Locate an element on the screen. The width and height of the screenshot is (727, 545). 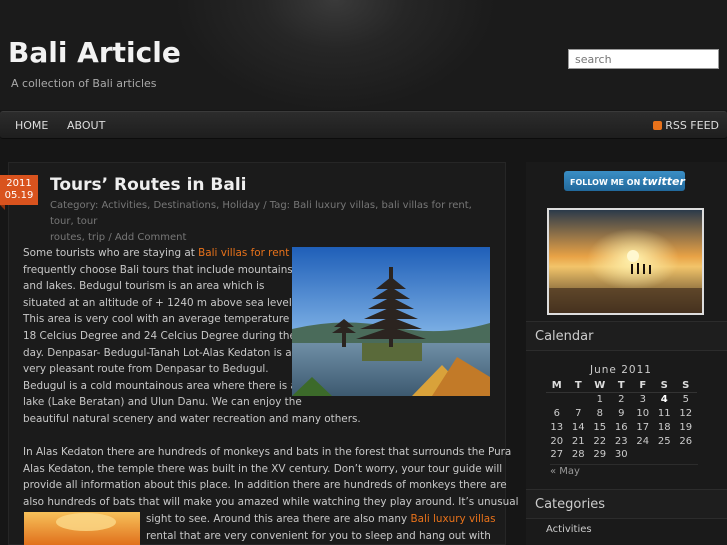
calendar-day: 6 is located at coordinates (556, 413).